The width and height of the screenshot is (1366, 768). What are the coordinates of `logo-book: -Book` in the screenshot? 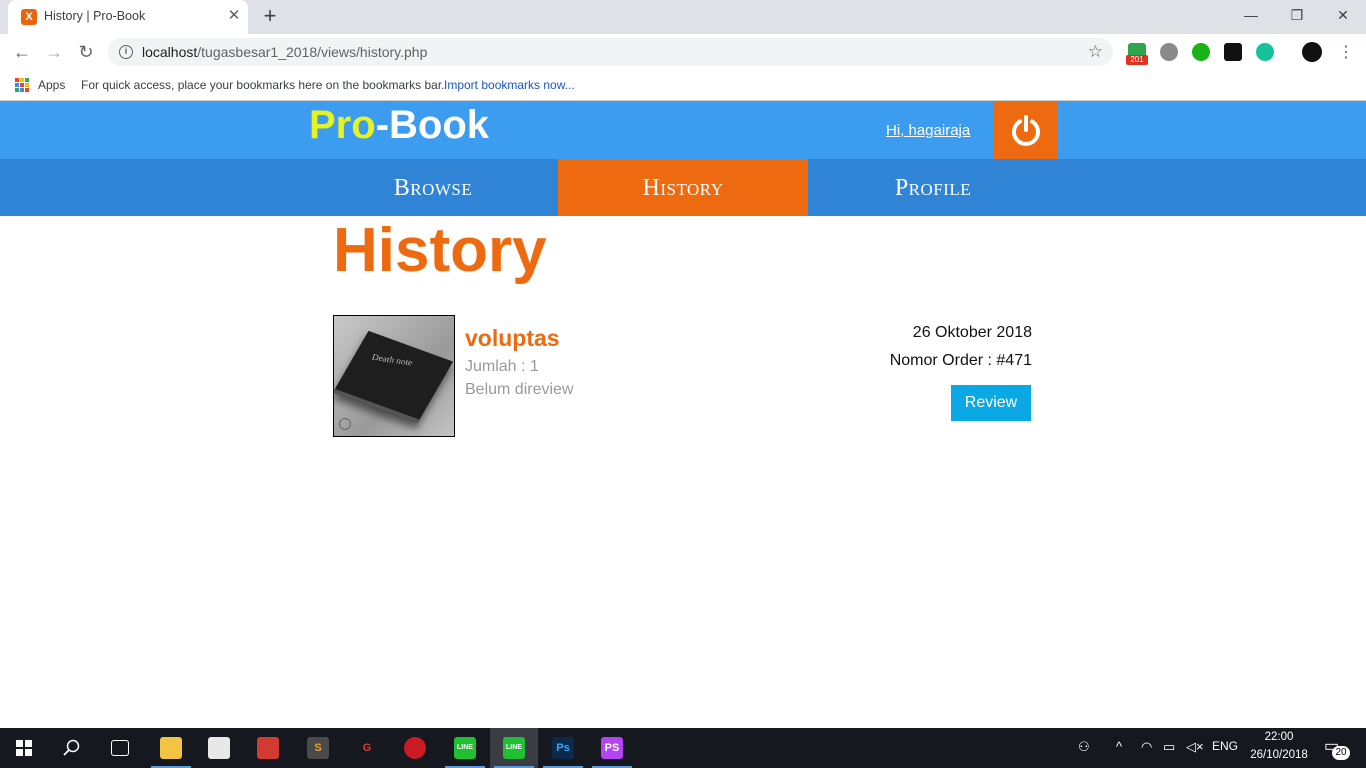 It's located at (432, 125).